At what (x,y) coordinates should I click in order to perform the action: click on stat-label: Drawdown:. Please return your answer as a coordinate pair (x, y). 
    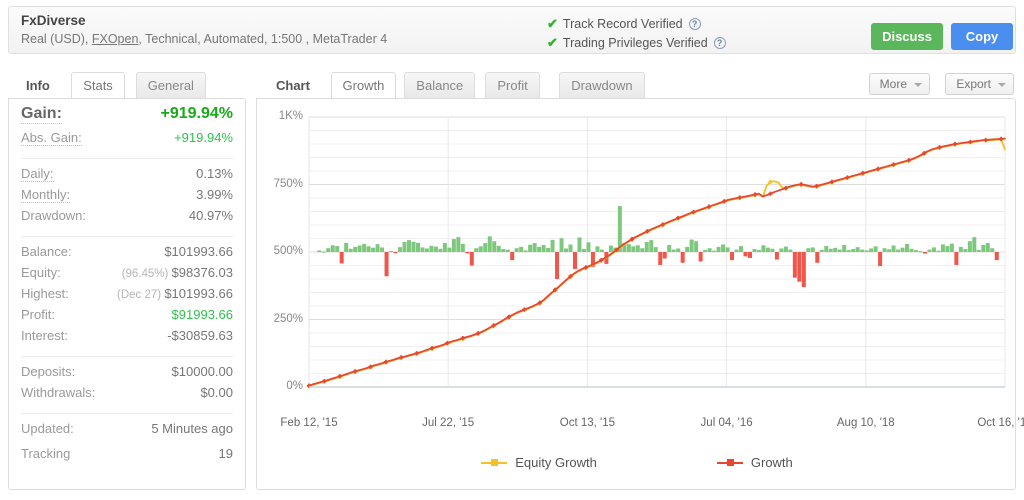
    Looking at the image, I should click on (54, 215).